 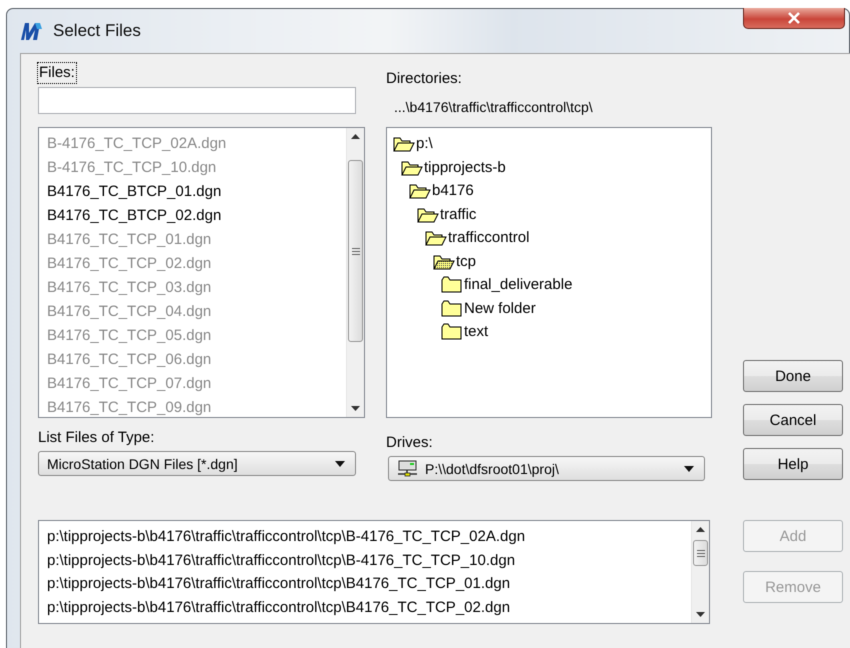 What do you see at coordinates (441, 191) in the screenshot?
I see `folder-item: b4176` at bounding box center [441, 191].